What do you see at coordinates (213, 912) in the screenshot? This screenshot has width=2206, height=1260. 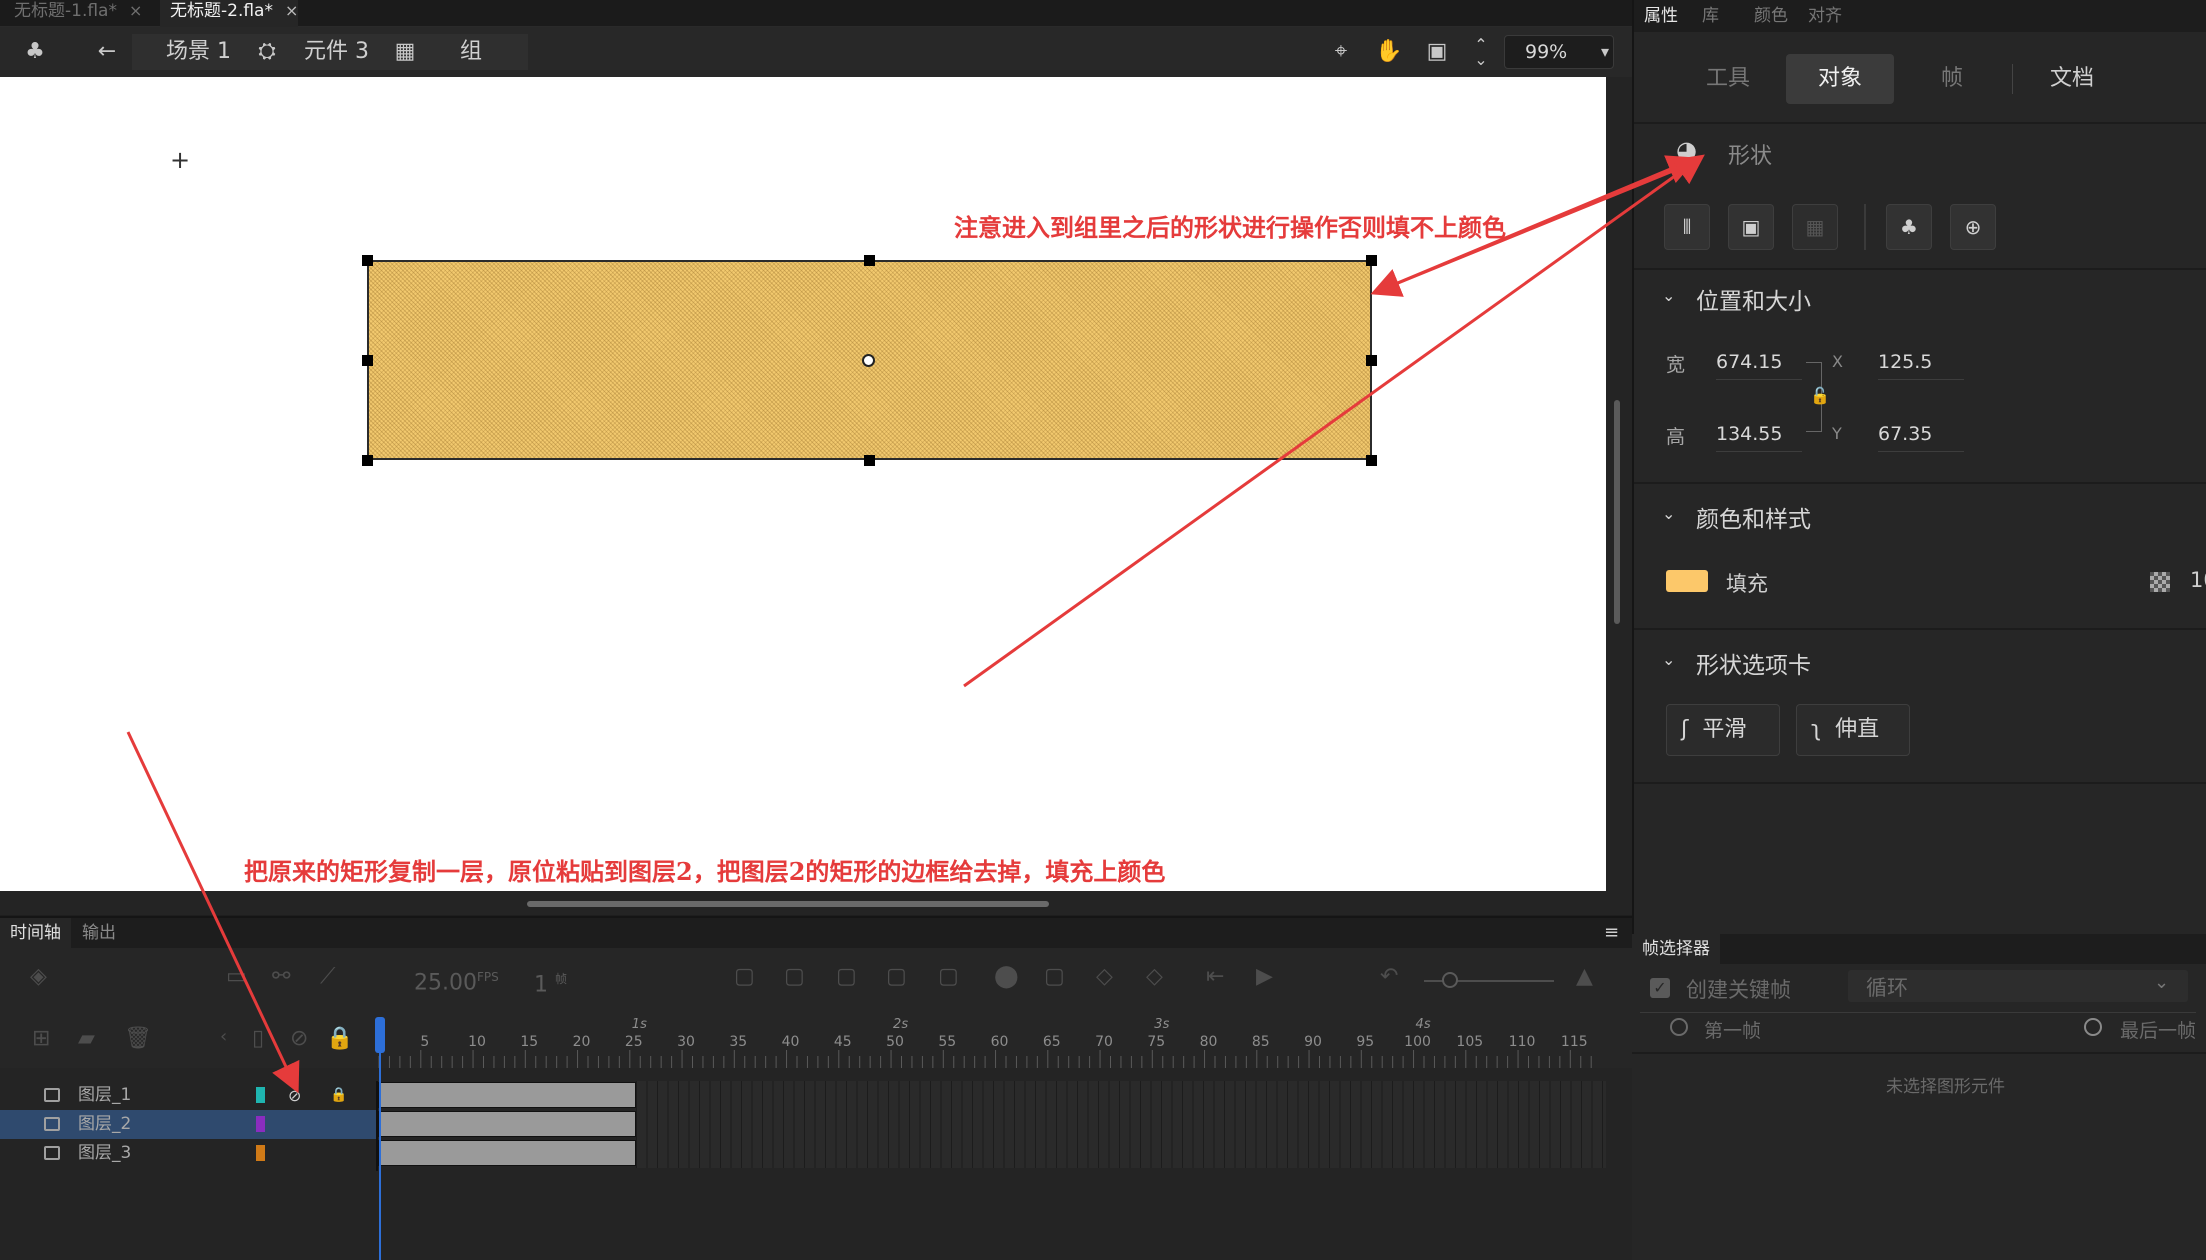 I see `arrow-to-layer-1-visibility` at bounding box center [213, 912].